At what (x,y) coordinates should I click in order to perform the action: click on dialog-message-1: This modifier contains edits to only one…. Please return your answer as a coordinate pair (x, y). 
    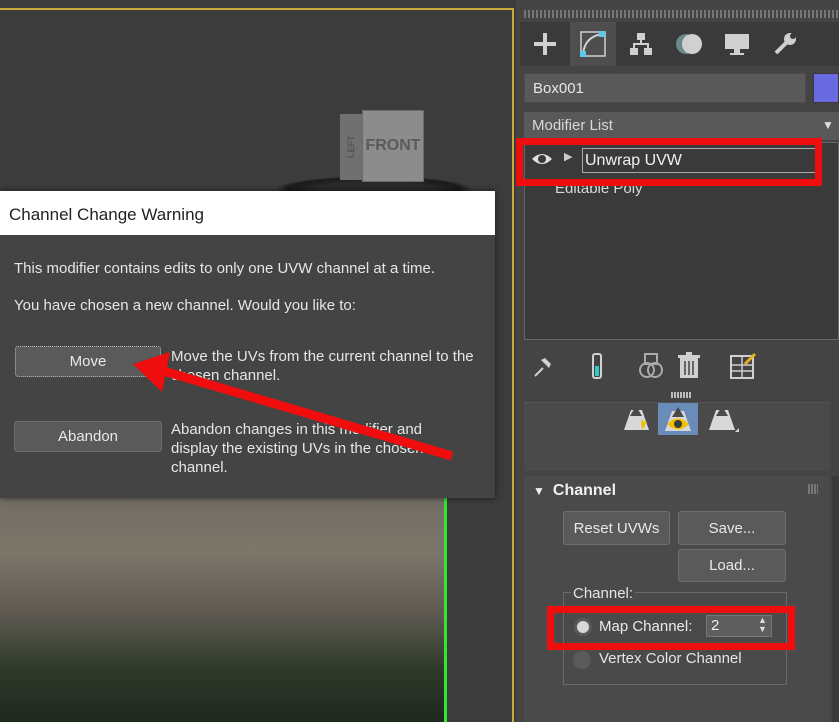
    Looking at the image, I should click on (225, 268).